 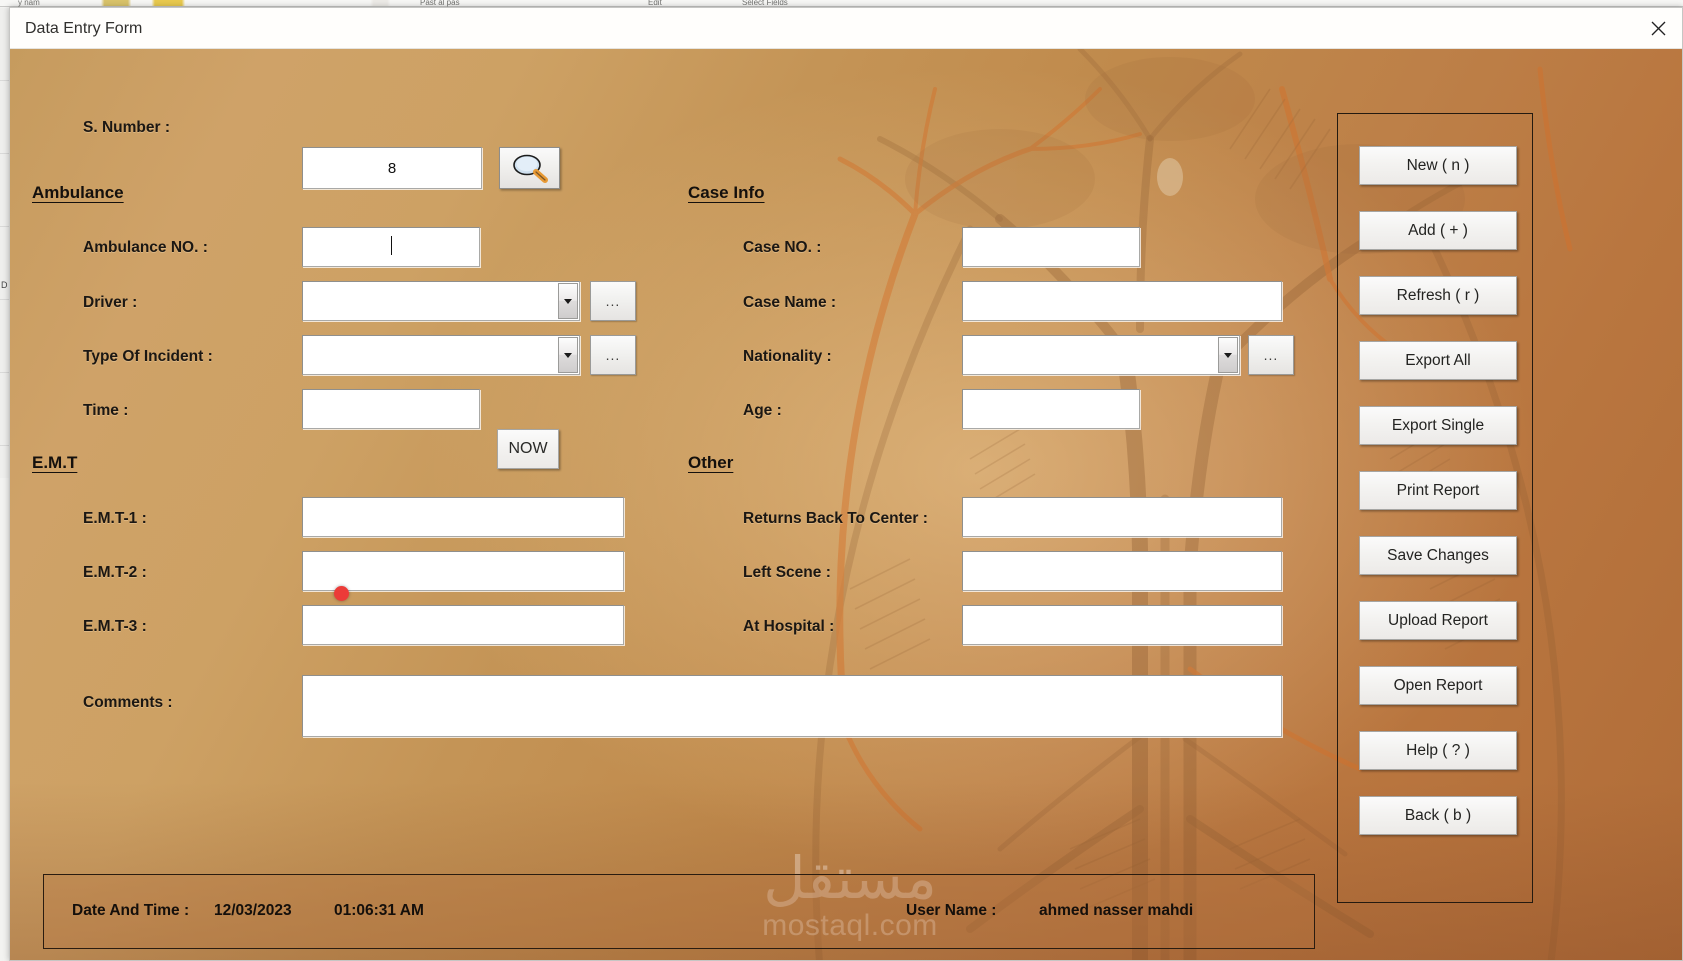 I want to click on section-heading-ambulance: Ambulance, so click(x=78, y=192).